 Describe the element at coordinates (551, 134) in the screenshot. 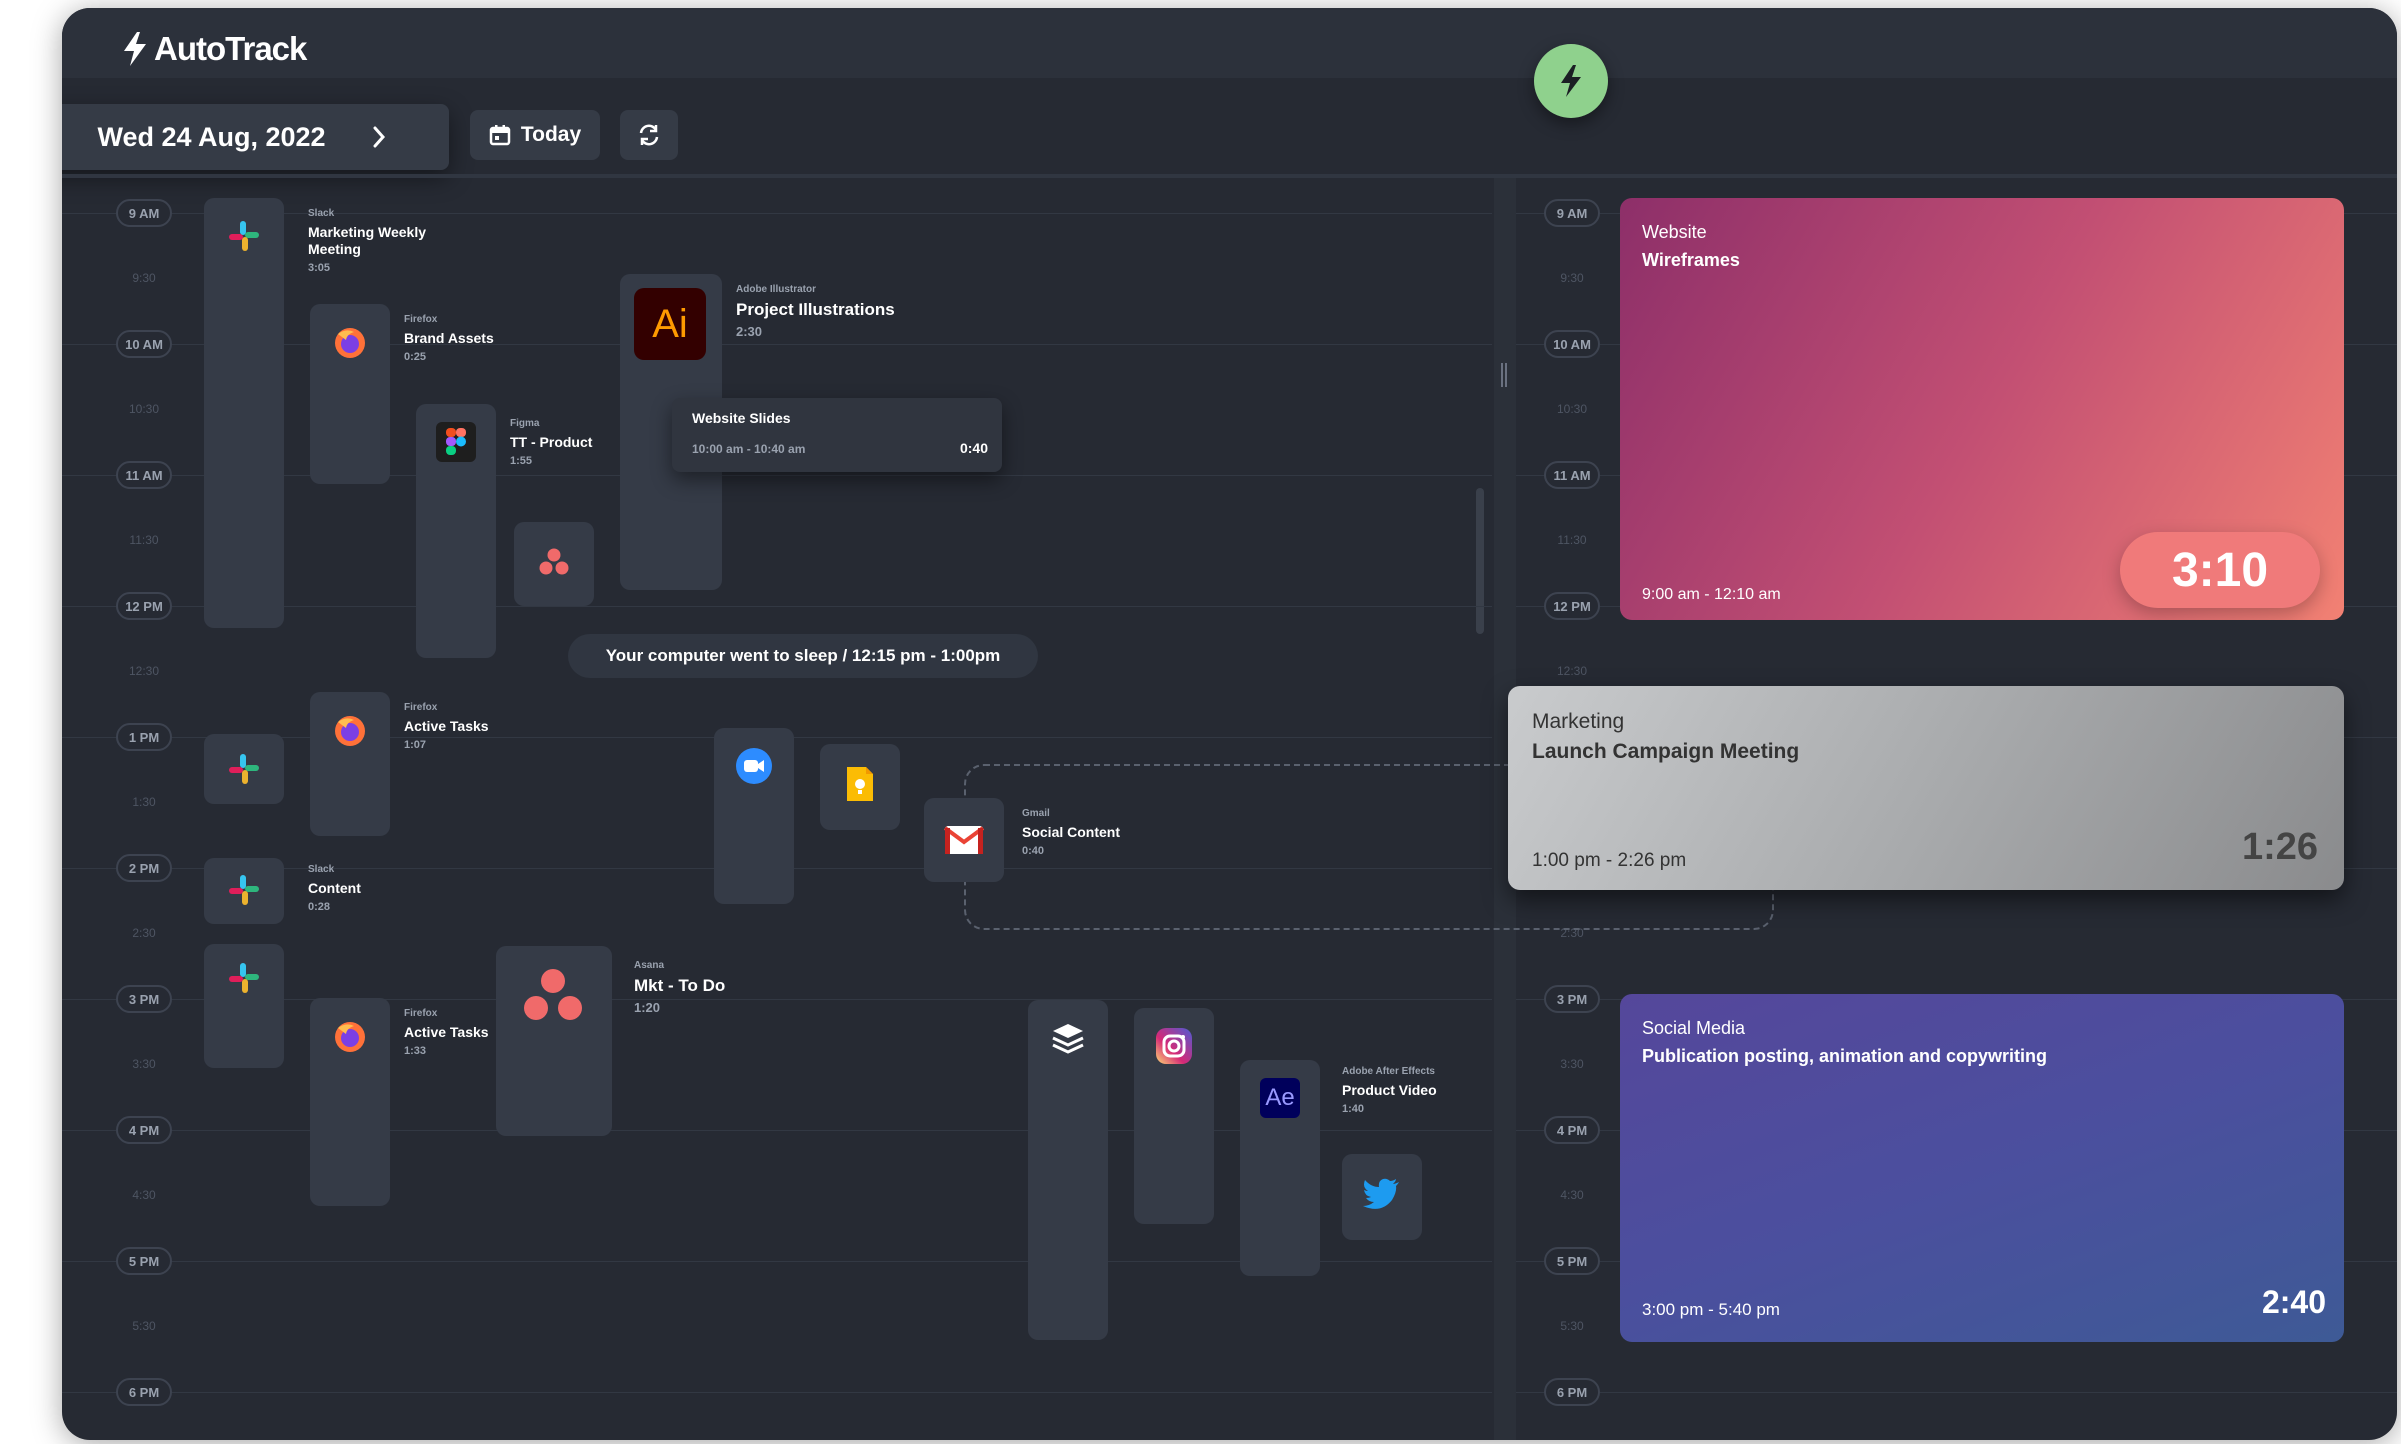

I see `today-label: Today` at that location.